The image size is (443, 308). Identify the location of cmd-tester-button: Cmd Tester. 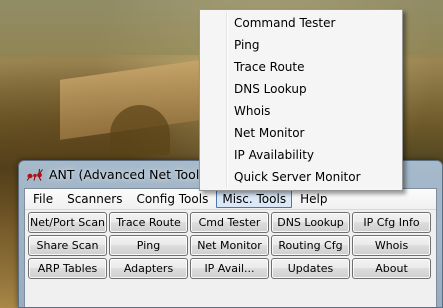
(229, 222).